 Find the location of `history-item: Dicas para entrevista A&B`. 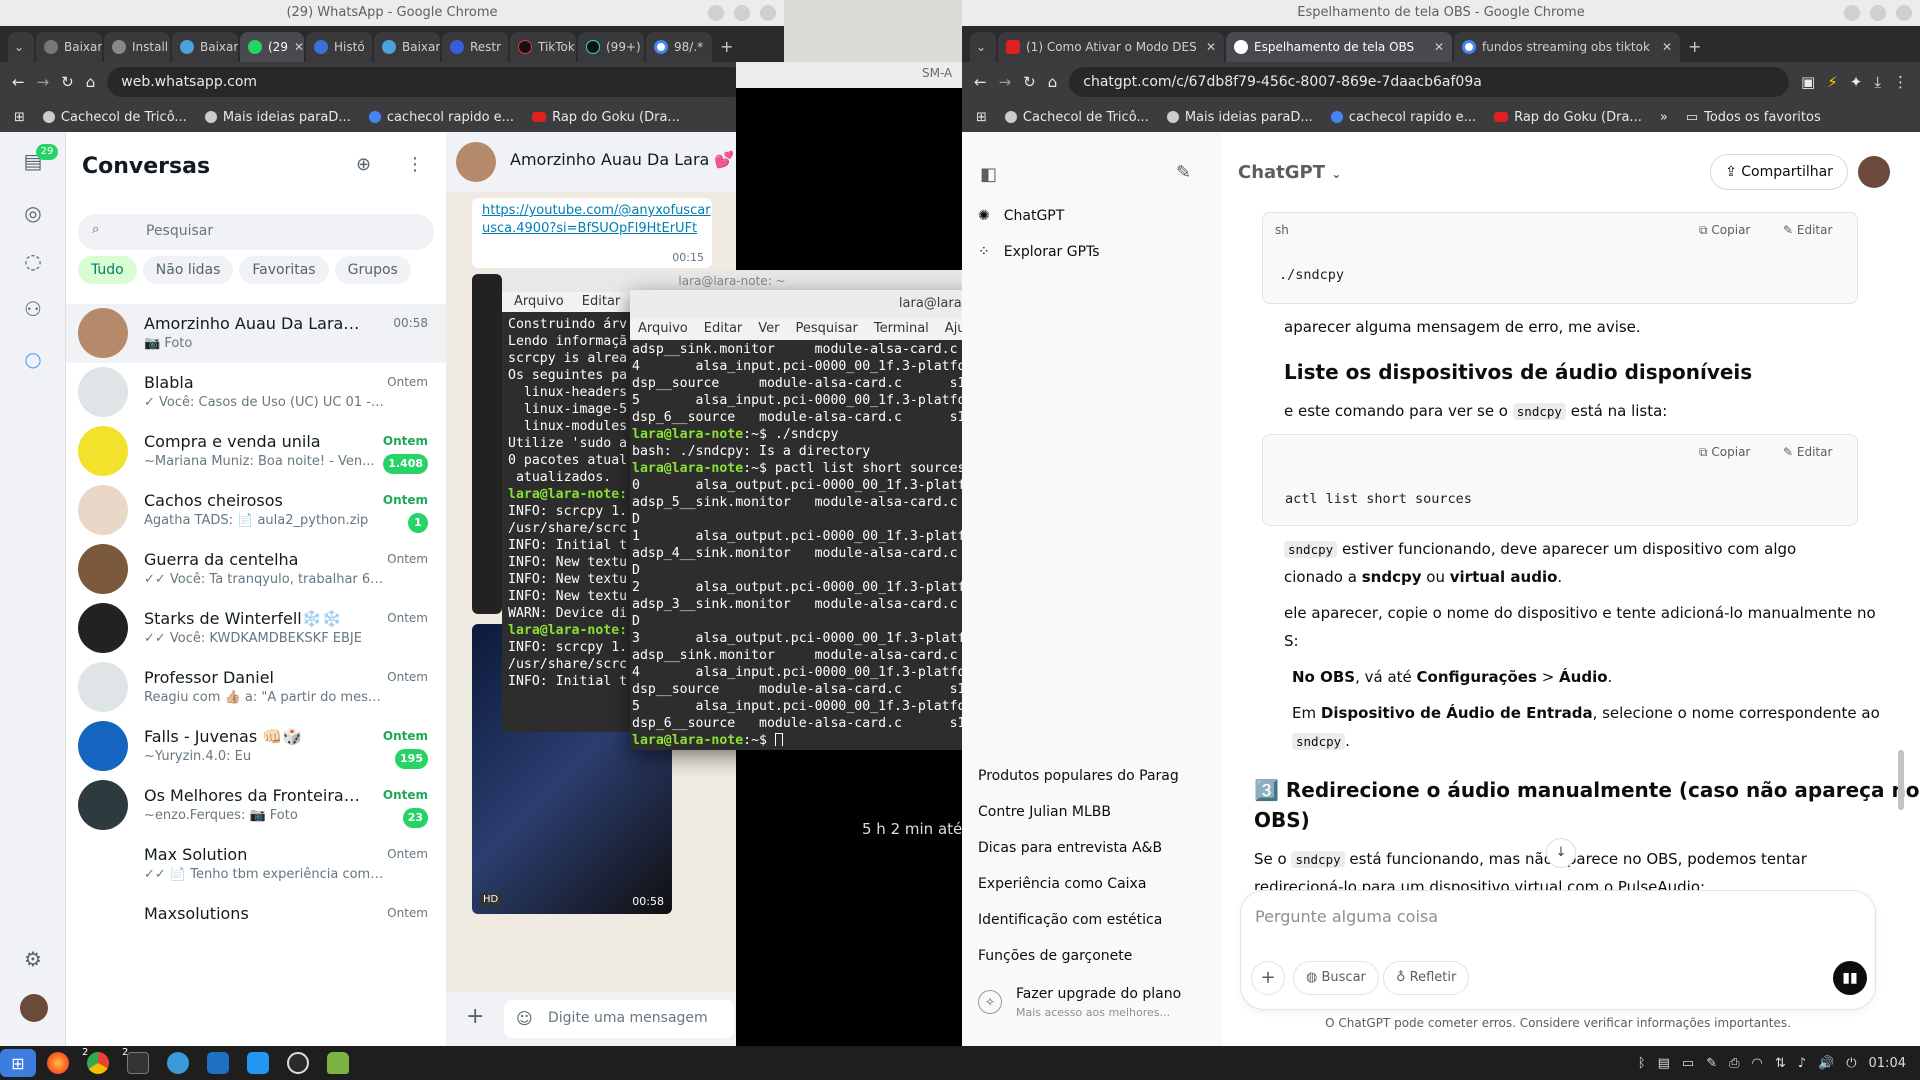

history-item: Dicas para entrevista A&B is located at coordinates (1070, 848).